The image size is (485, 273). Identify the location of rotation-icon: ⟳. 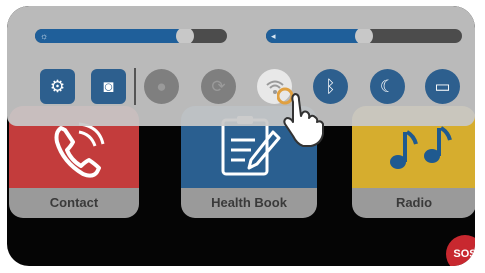
(218, 86).